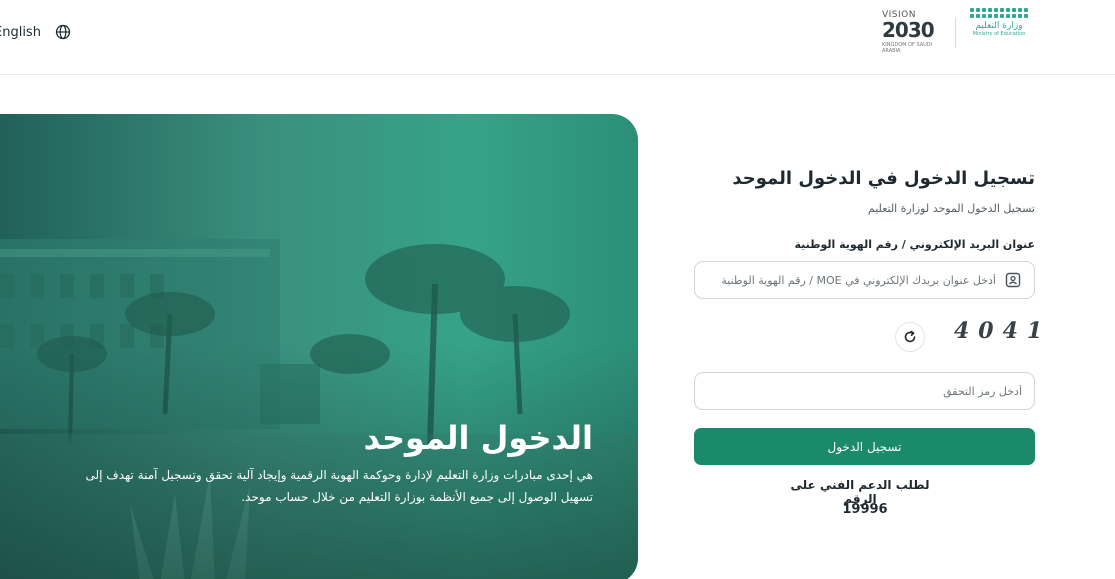 The image size is (1115, 579). What do you see at coordinates (865, 509) in the screenshot?
I see `support-number: 19996` at bounding box center [865, 509].